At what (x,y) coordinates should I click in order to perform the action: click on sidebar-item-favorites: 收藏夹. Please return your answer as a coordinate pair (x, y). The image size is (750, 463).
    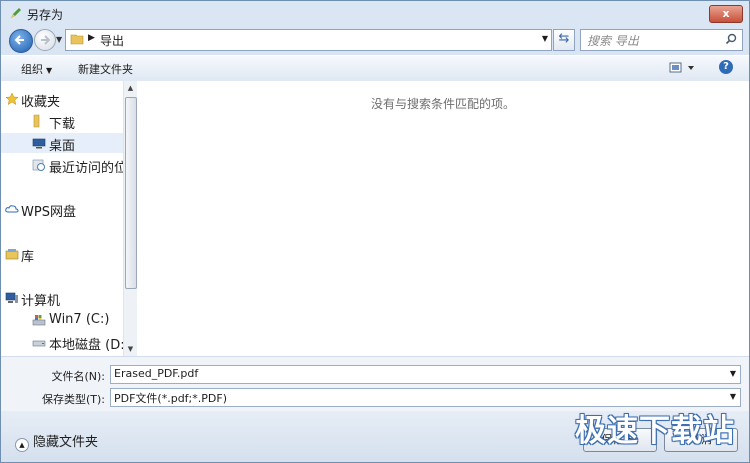
    Looking at the image, I should click on (62, 99).